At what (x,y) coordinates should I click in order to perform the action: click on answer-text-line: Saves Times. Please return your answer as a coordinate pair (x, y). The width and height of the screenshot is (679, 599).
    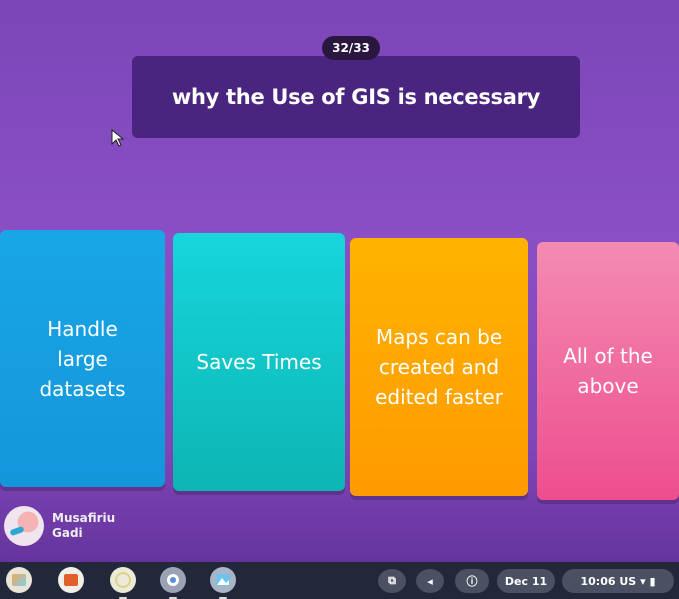
    Looking at the image, I should click on (259, 362).